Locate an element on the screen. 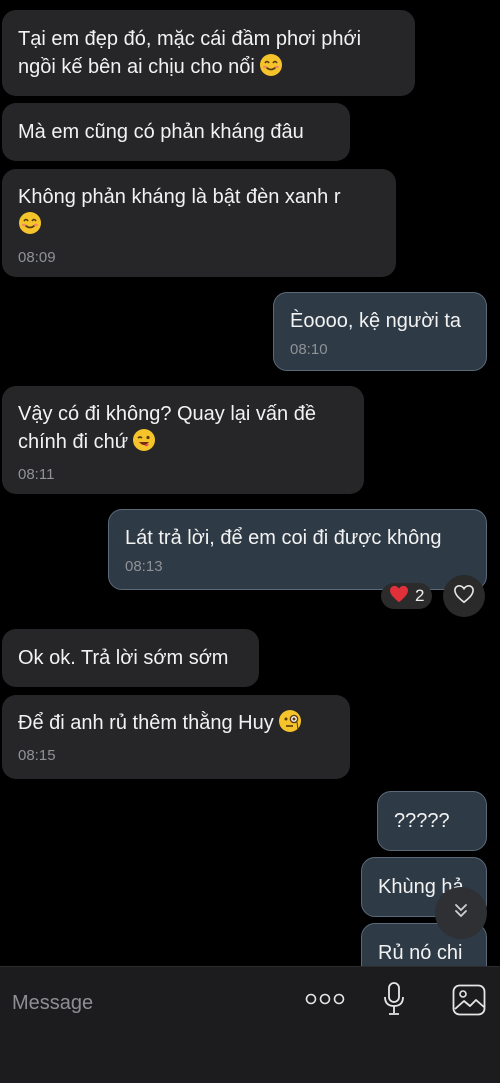  message-text: Rủ nó chi is located at coordinates (420, 953).